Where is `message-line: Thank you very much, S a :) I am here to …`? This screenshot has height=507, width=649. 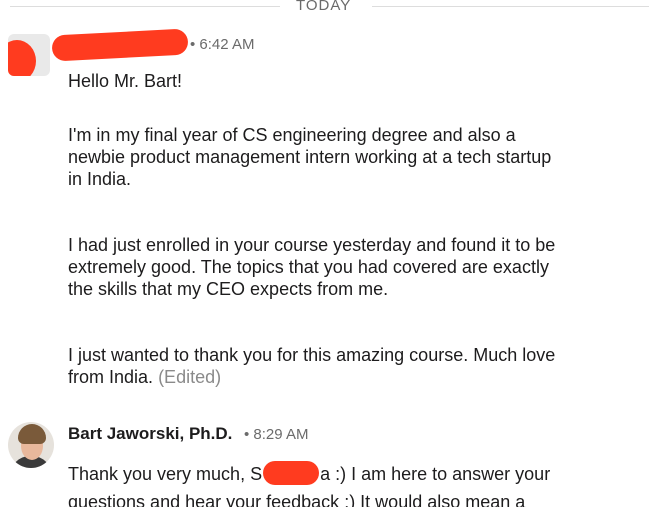
message-line: Thank you very much, S a :) I am here to … is located at coordinates (353, 474).